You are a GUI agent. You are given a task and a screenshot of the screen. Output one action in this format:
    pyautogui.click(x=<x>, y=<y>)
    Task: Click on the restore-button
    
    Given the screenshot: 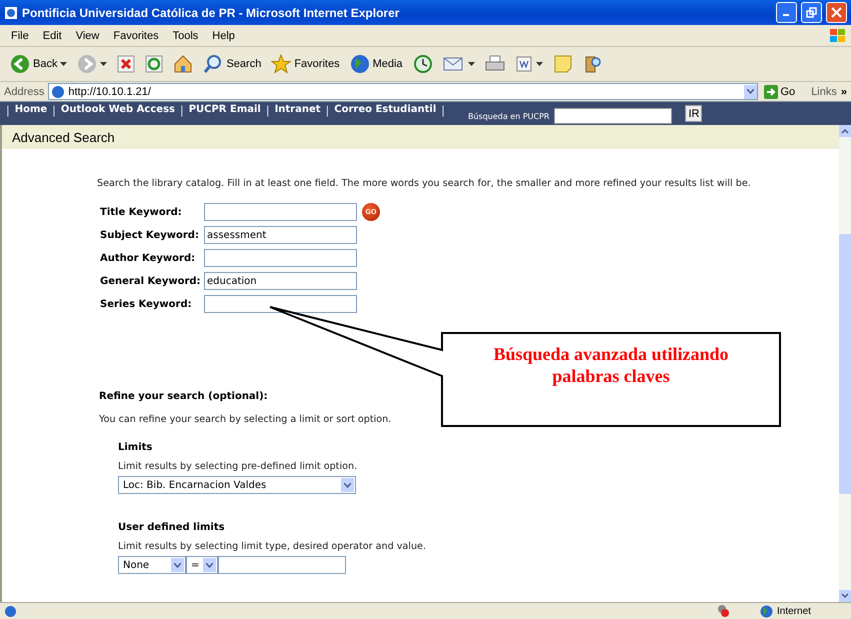 What is the action you would take?
    pyautogui.click(x=811, y=12)
    